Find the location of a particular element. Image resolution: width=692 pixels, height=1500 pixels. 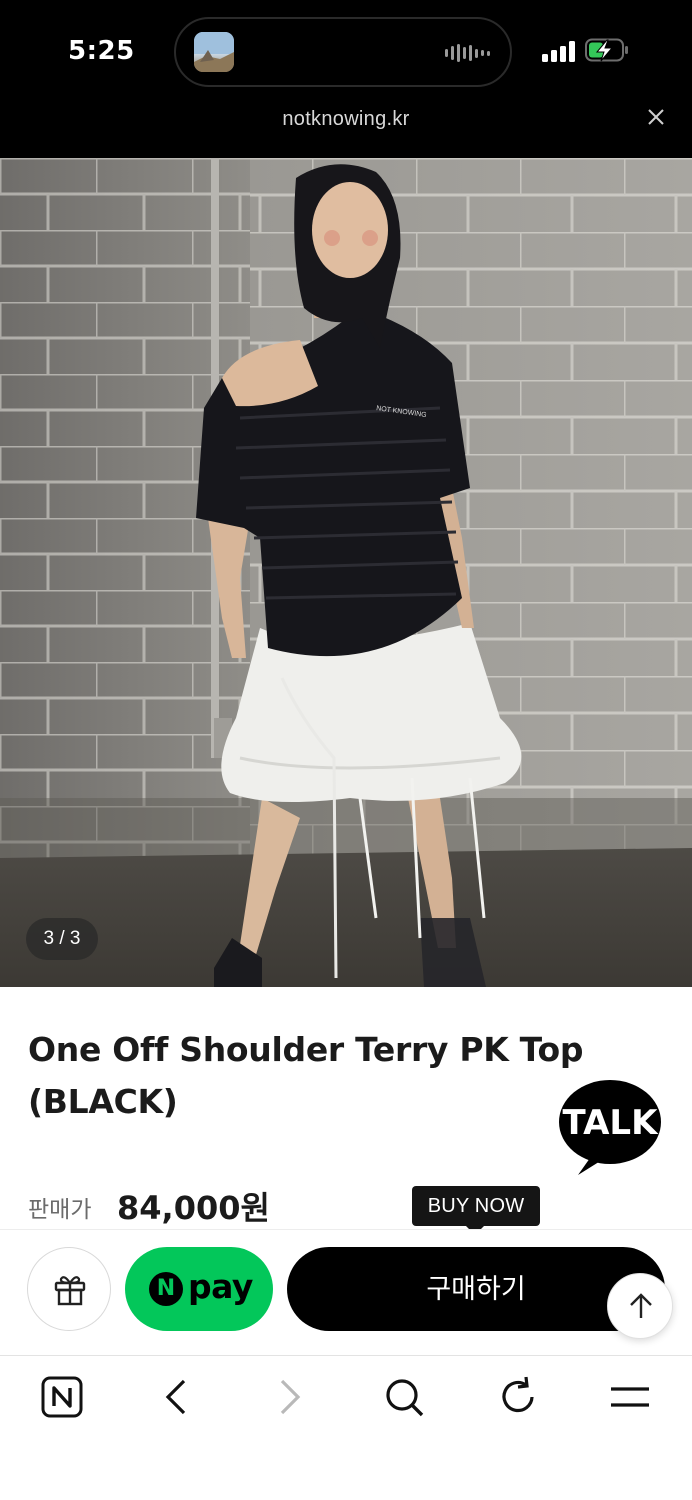

naver-pay-button: N pay is located at coordinates (199, 1289).